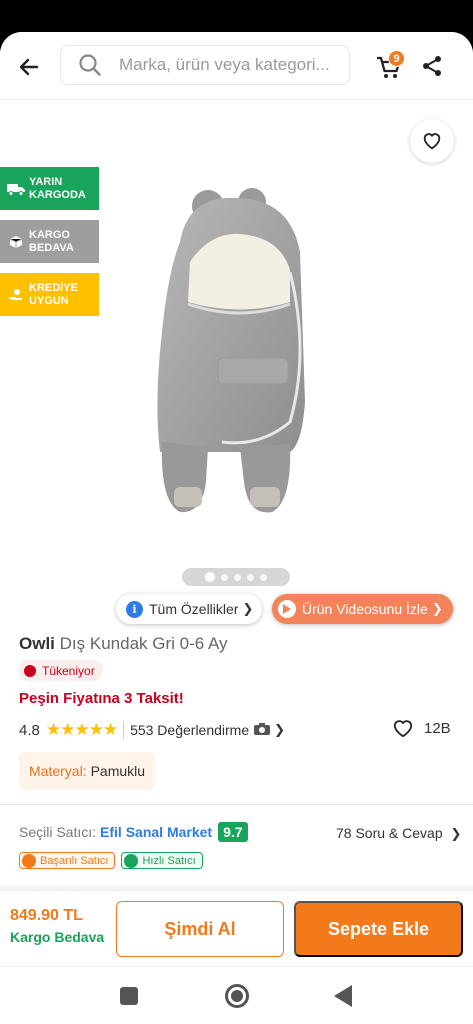 This screenshot has height=1024, width=473. What do you see at coordinates (101, 698) in the screenshot?
I see `installment-text: Peşin Fiyatına 3 Taksit!` at bounding box center [101, 698].